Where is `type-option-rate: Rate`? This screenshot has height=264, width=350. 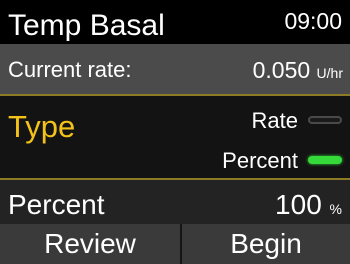
type-option-rate: Rate is located at coordinates (272, 121).